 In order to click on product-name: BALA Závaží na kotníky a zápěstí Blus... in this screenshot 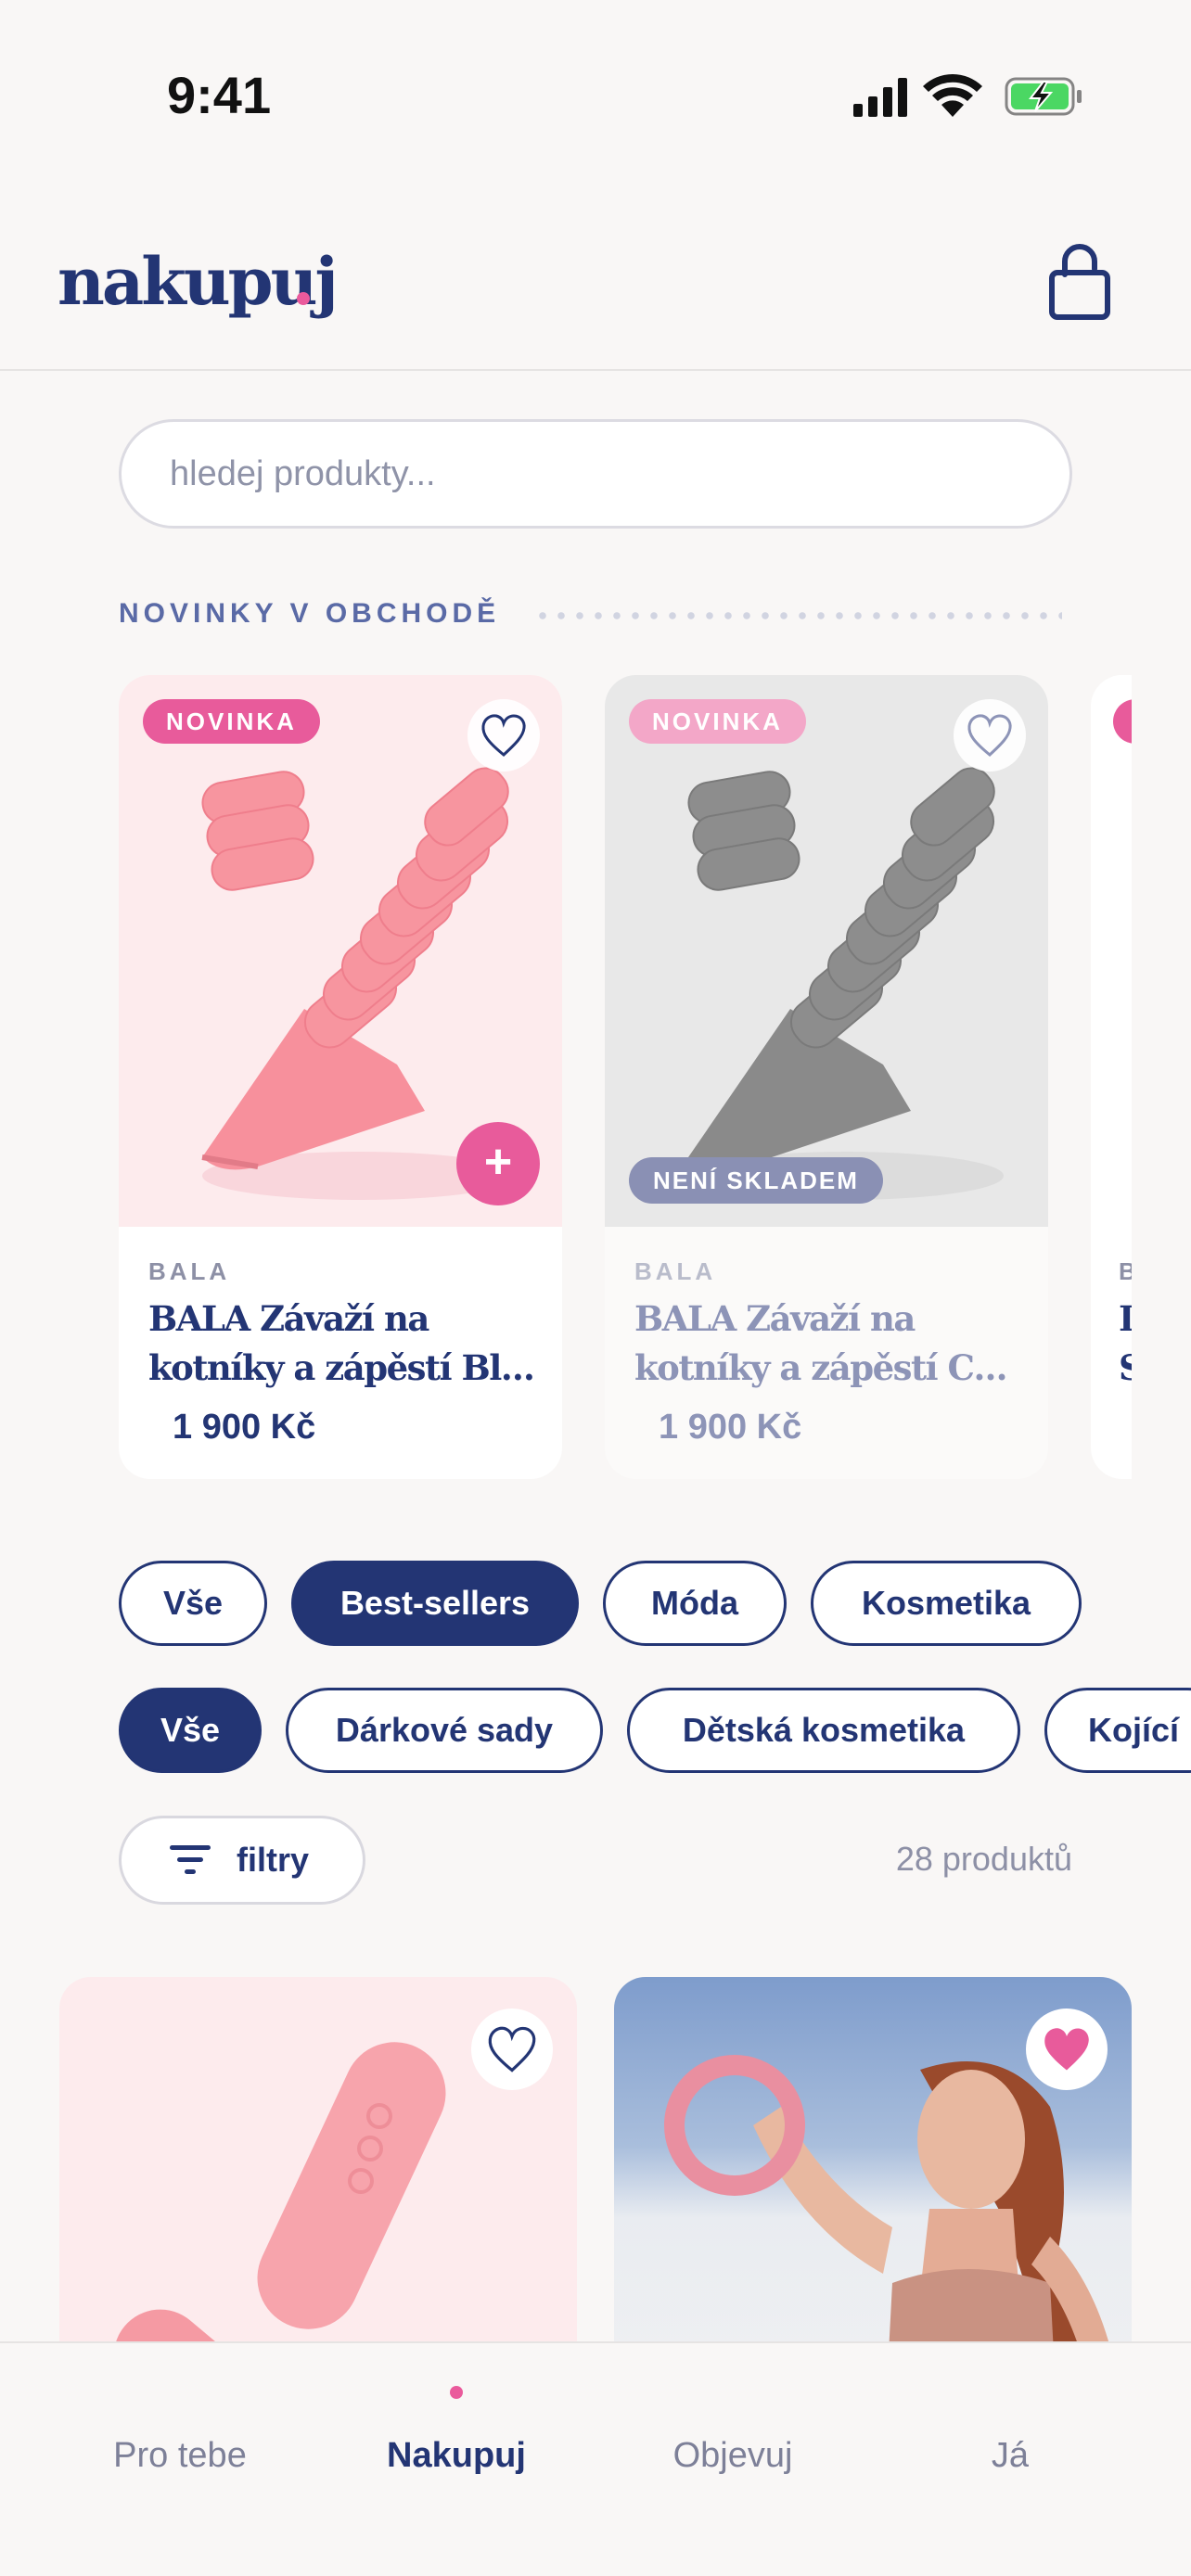, I will do `click(343, 1344)`.